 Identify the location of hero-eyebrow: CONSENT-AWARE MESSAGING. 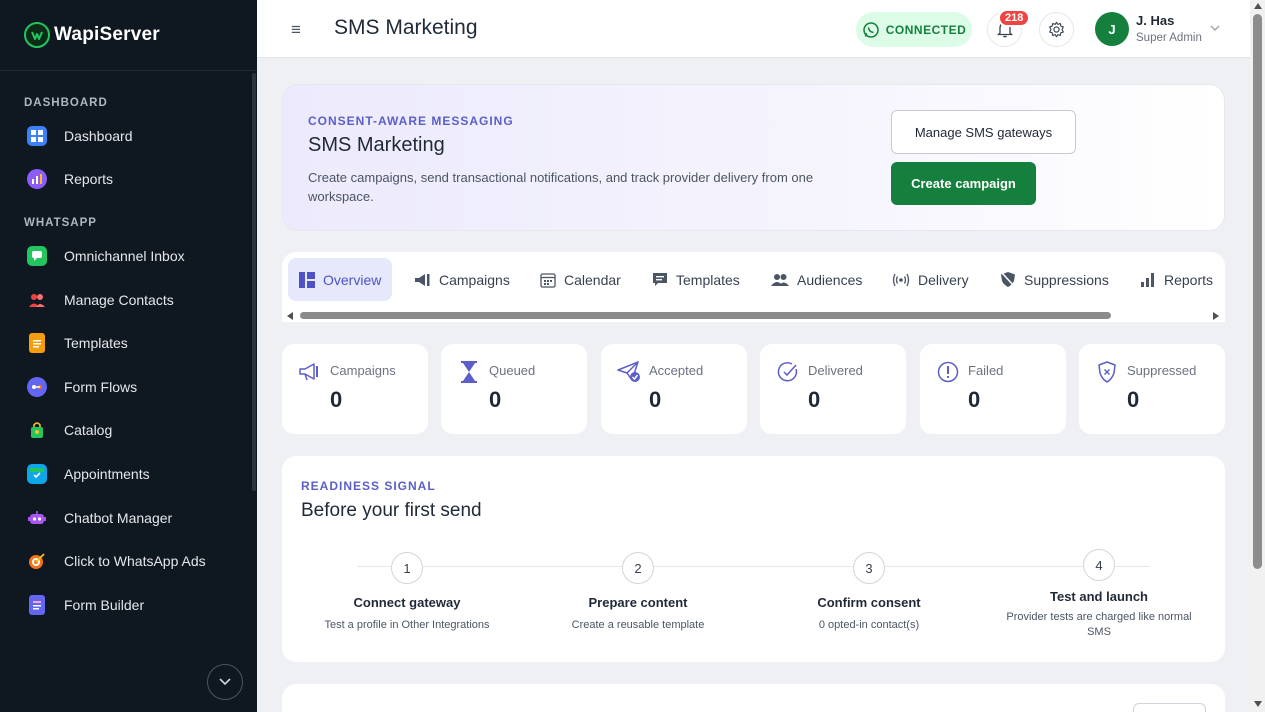
(411, 121).